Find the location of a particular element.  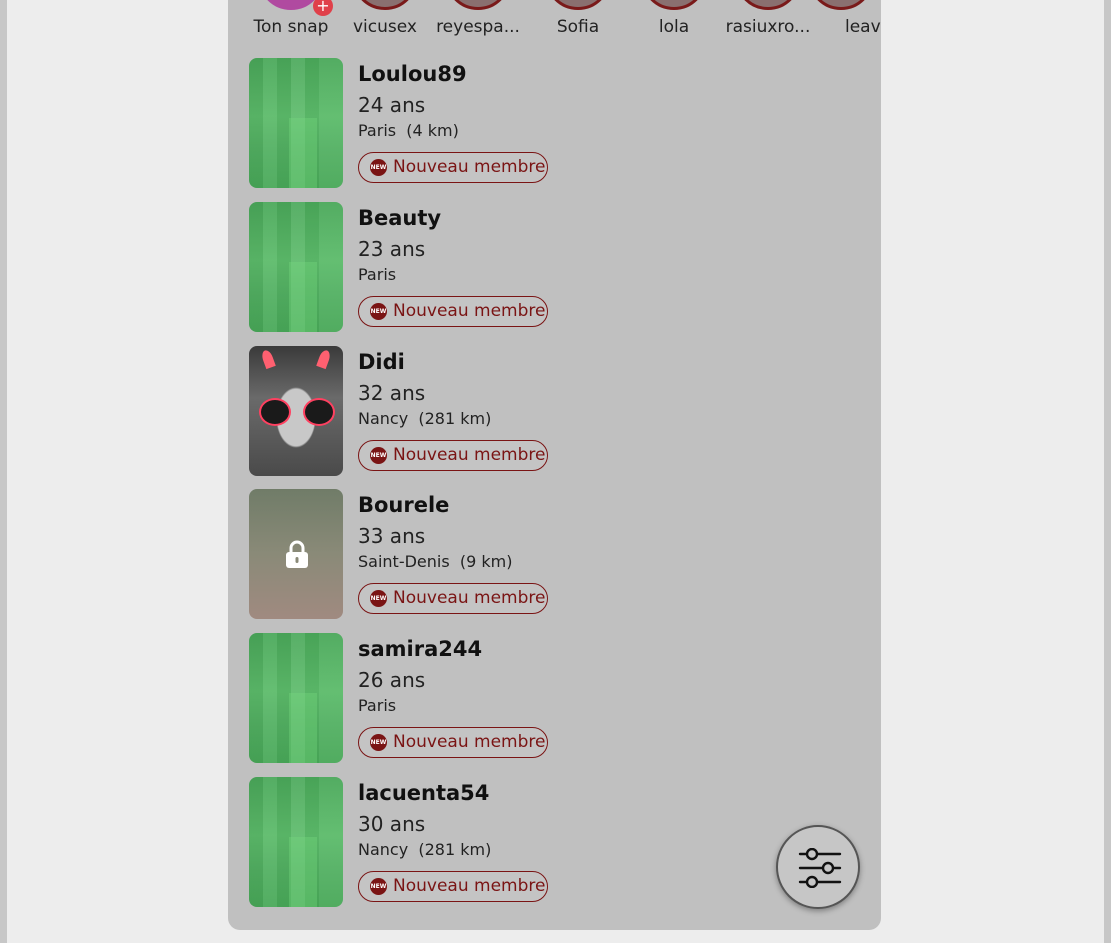

profile-username: Bourele is located at coordinates (404, 505).